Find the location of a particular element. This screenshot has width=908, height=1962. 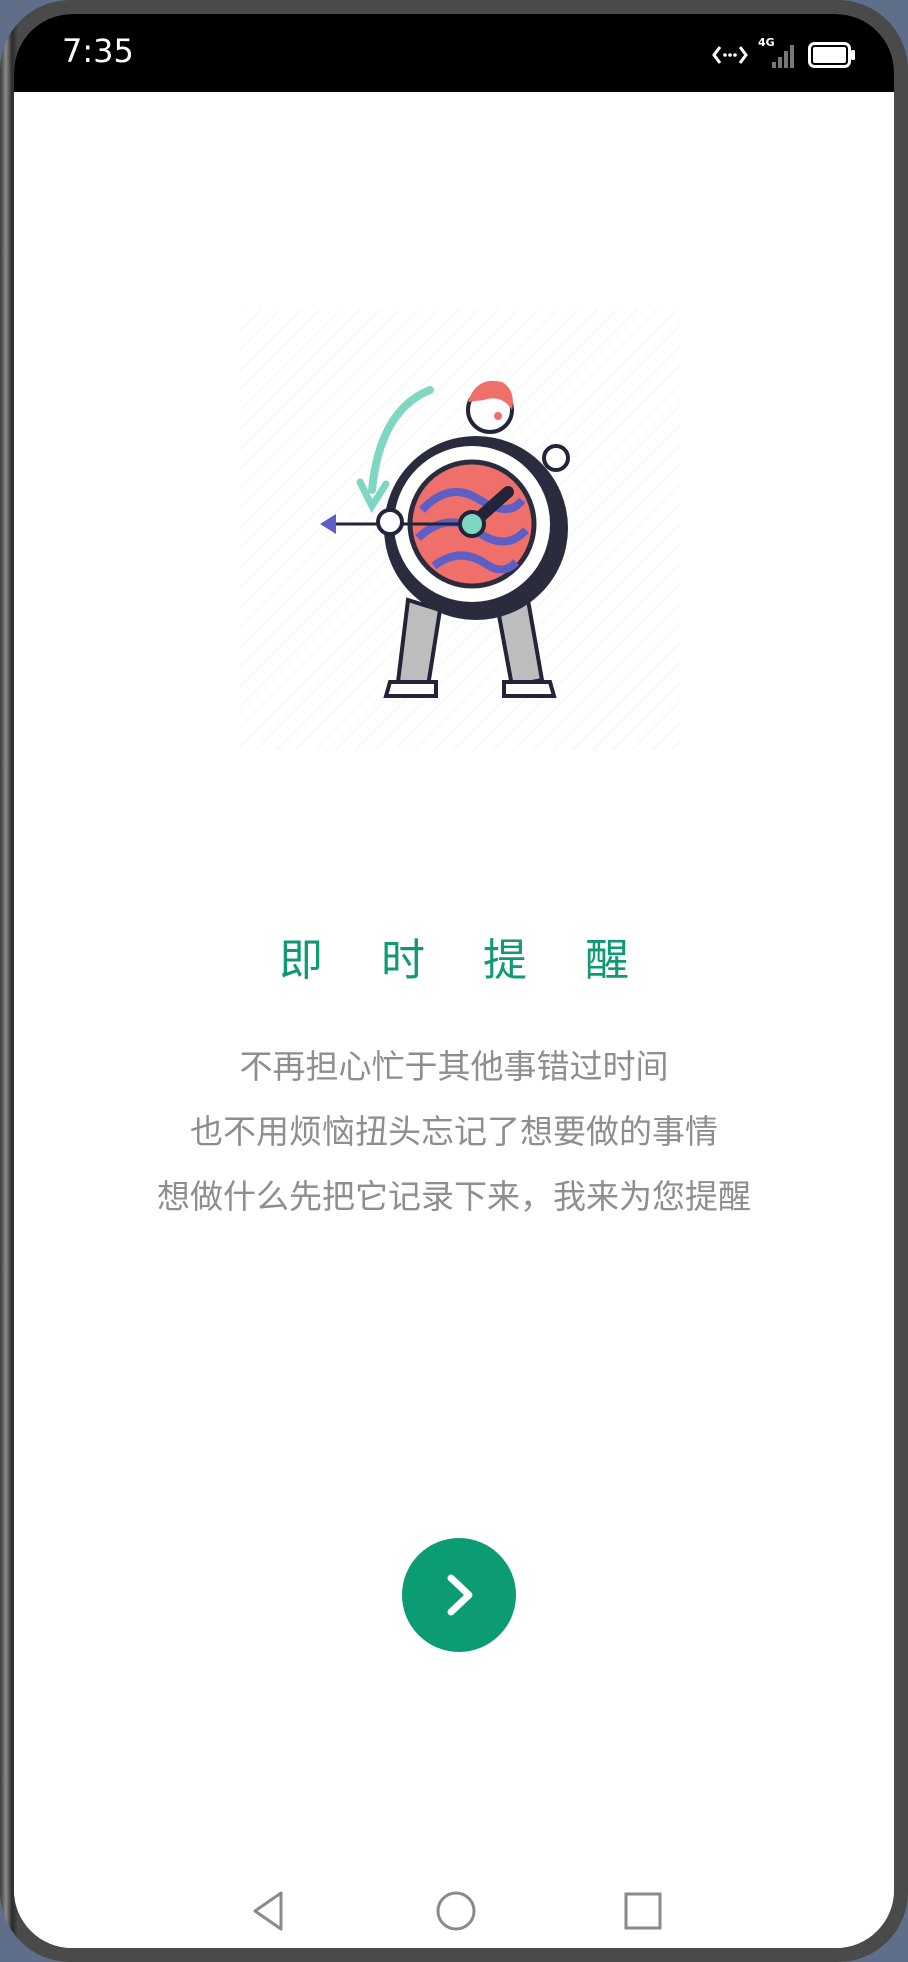

back-button is located at coordinates (269, 1911).